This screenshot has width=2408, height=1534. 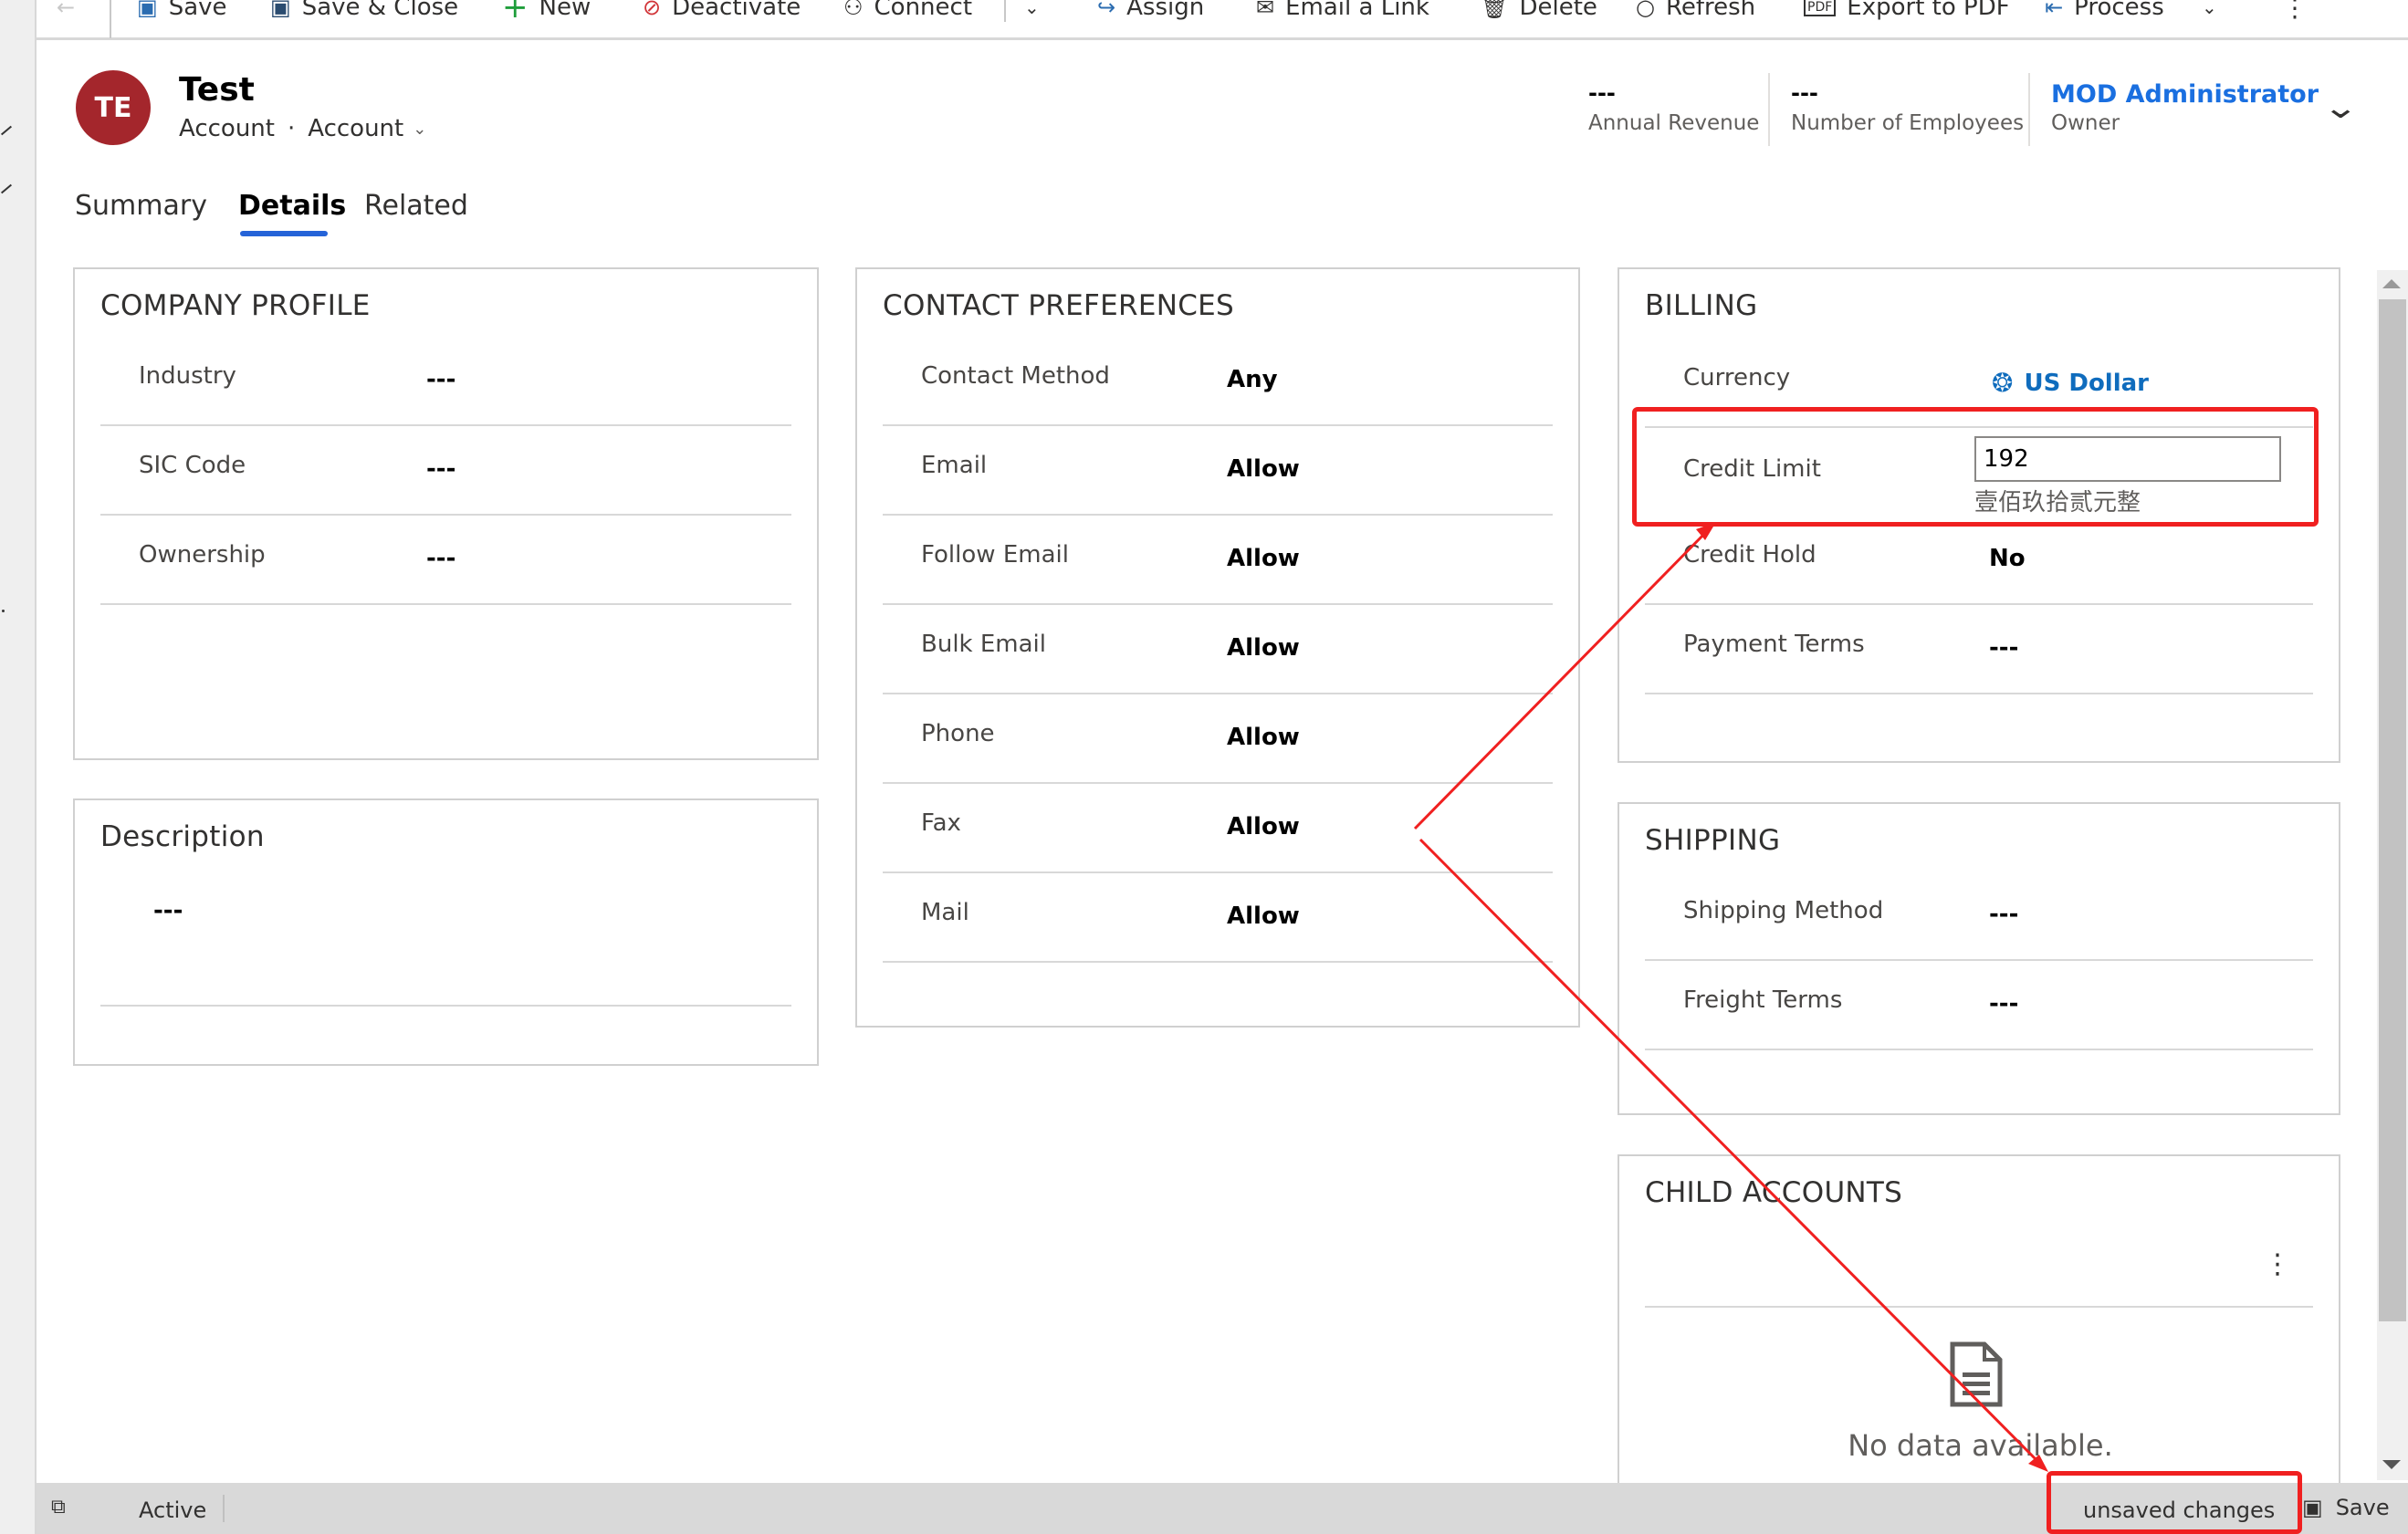 What do you see at coordinates (66, 10) in the screenshot?
I see `back-arrow-icon: ←` at bounding box center [66, 10].